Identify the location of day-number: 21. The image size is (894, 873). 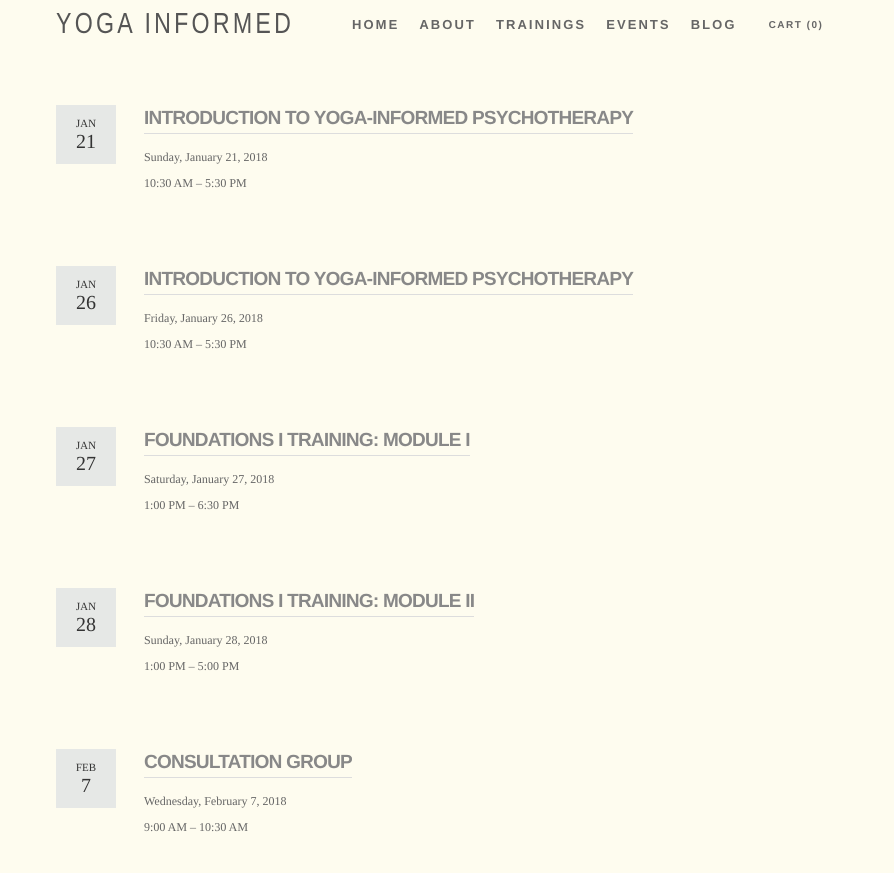
(86, 141).